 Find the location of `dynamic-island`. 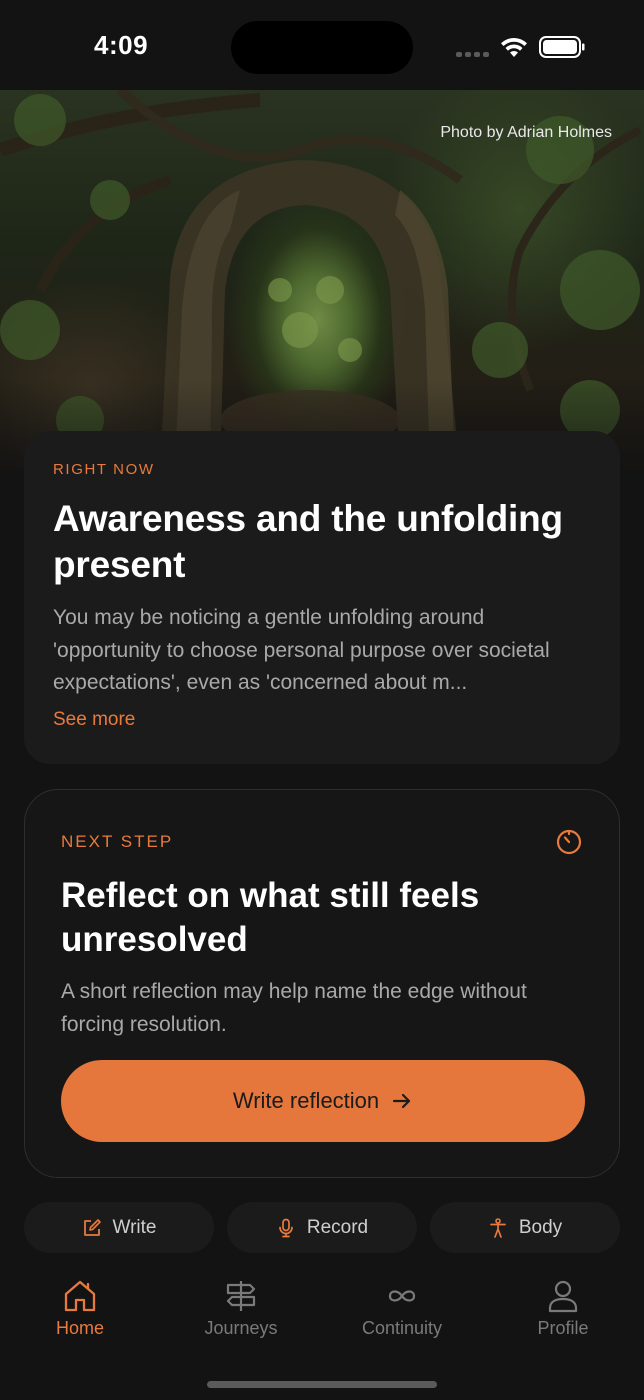

dynamic-island is located at coordinates (322, 47).